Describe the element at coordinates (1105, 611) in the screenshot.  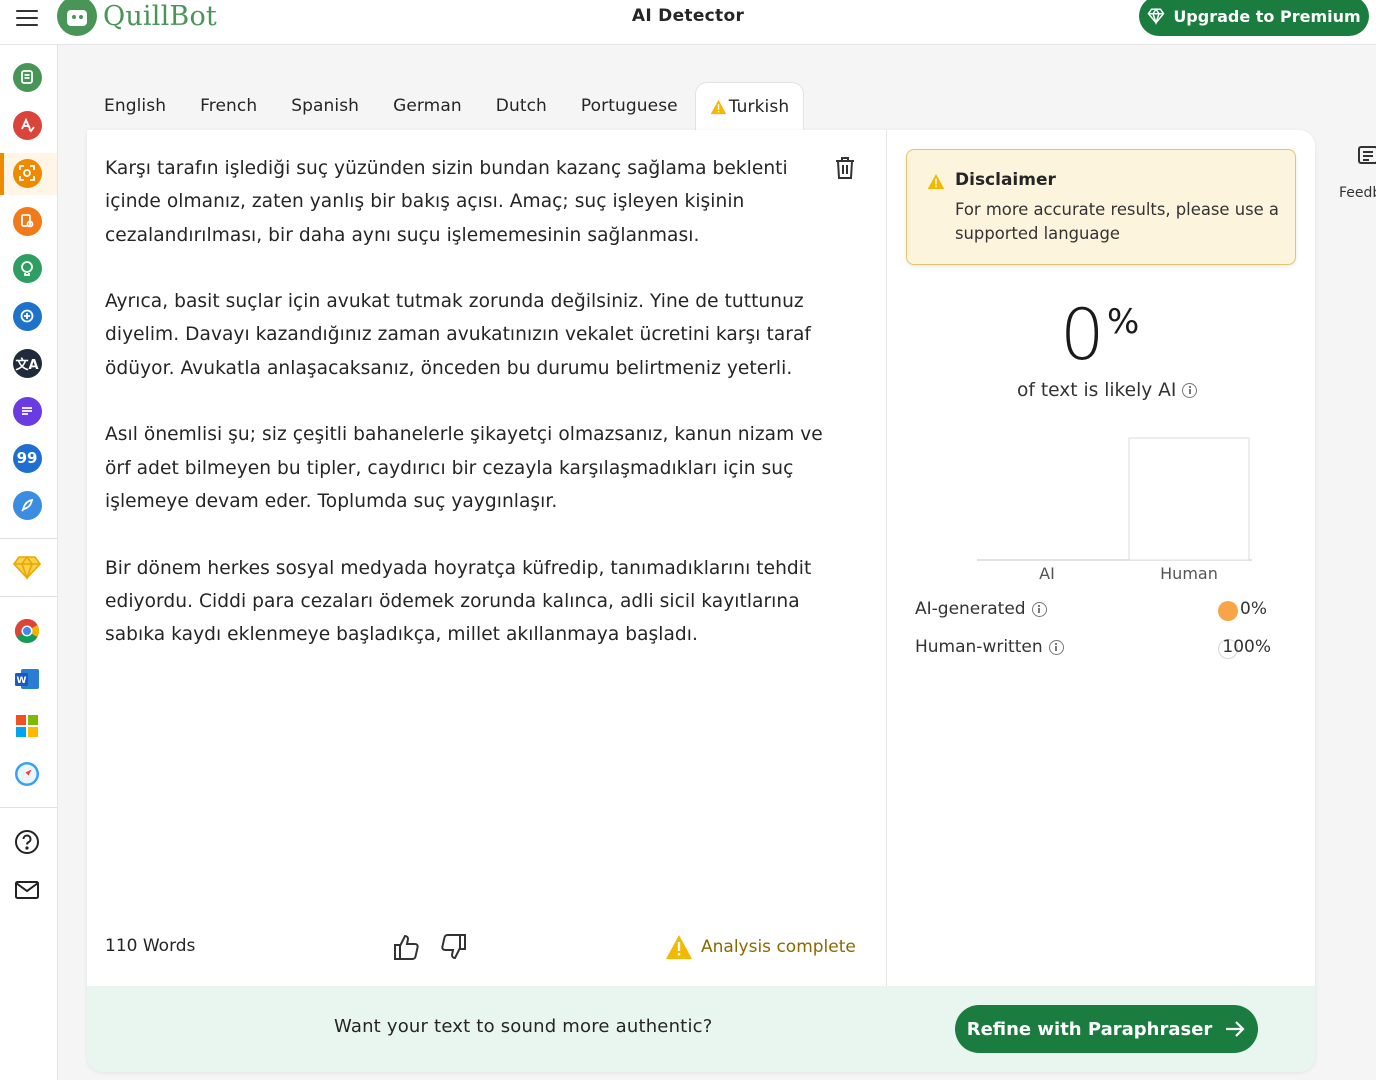
I see `legend-ai-generated: AI-generated 0%` at that location.